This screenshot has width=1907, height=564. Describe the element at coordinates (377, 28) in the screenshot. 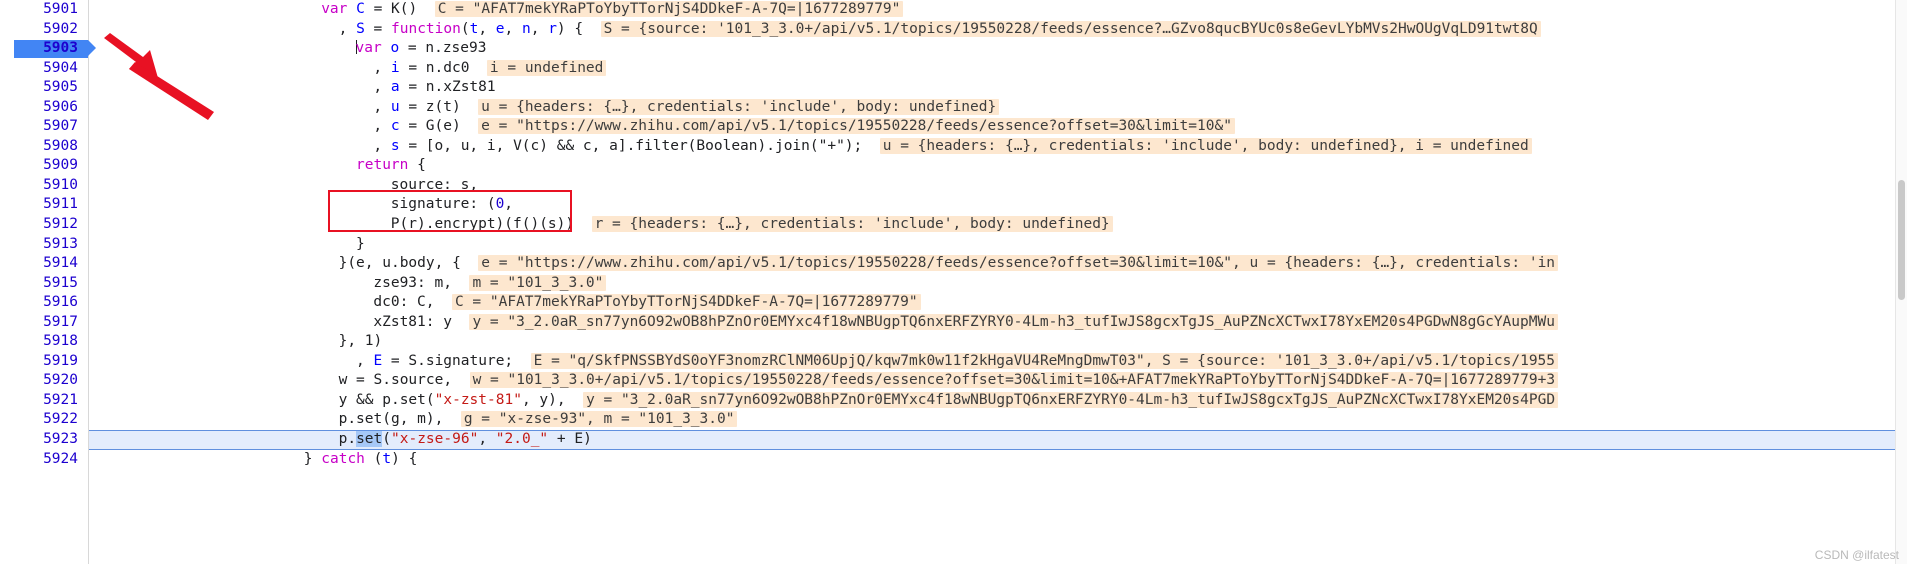

I see `token-plain: =` at that location.